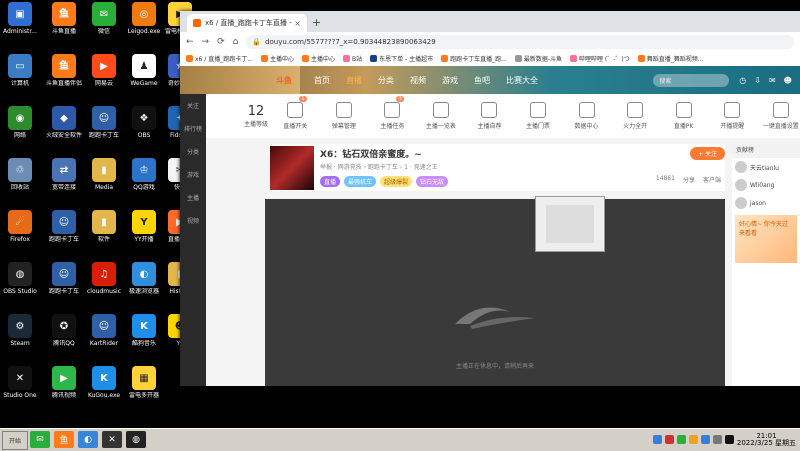 The image size is (800, 451). What do you see at coordinates (292, 168) in the screenshot?
I see `anchor-avatar` at bounding box center [292, 168].